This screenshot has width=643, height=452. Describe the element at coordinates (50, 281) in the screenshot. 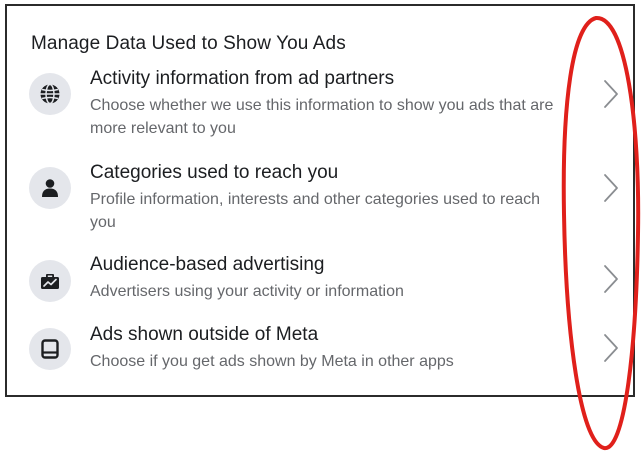

I see `briefcase-chart-icon` at that location.